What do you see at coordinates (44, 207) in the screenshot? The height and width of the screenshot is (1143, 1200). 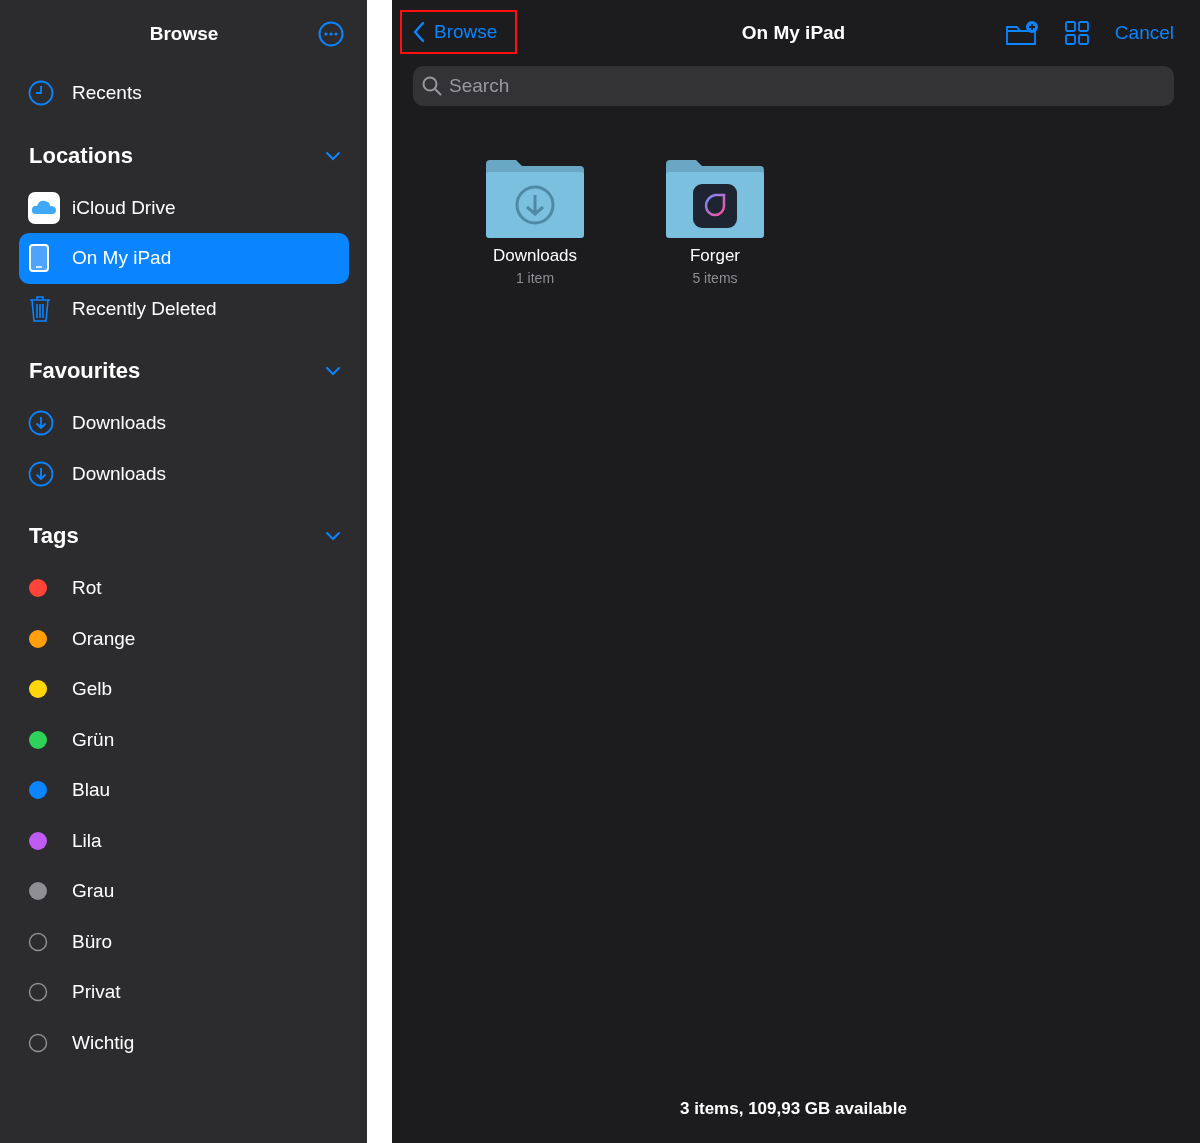 I see `cloud-icon` at bounding box center [44, 207].